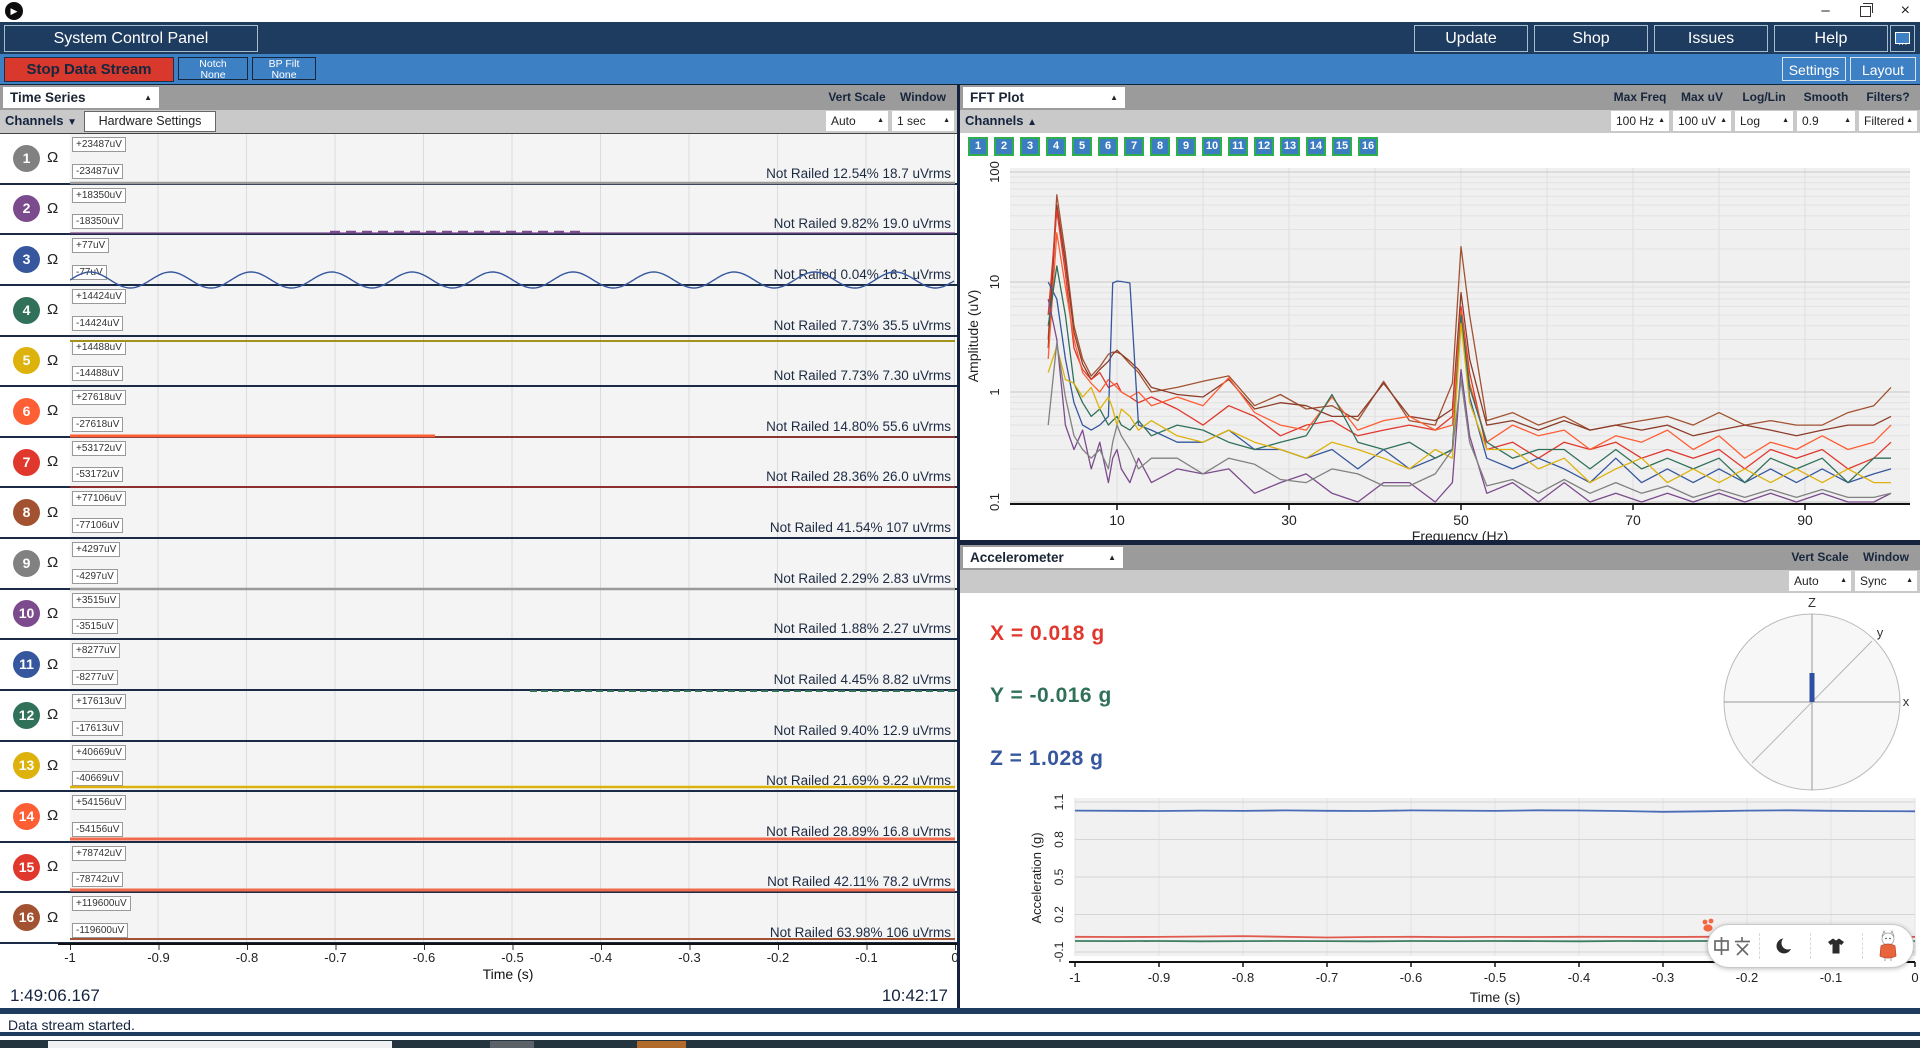 The width and height of the screenshot is (1920, 1048). What do you see at coordinates (26, 513) in the screenshot?
I see `channel-badge: 8` at bounding box center [26, 513].